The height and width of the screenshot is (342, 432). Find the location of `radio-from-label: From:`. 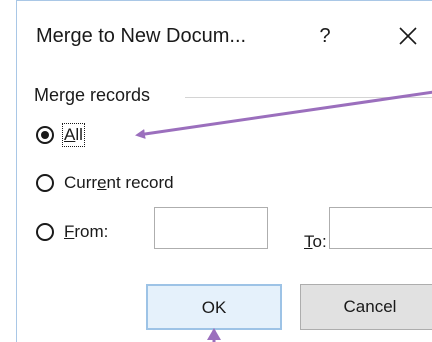

radio-from-label: From: is located at coordinates (86, 231).